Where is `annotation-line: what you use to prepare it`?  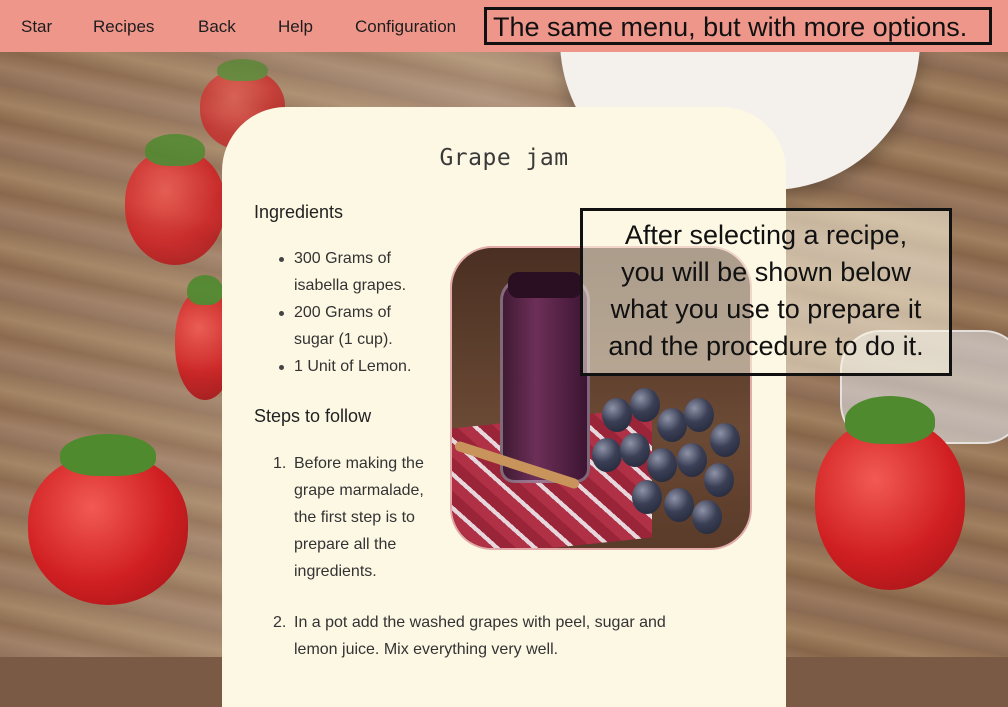
annotation-line: what you use to prepare it is located at coordinates (766, 309).